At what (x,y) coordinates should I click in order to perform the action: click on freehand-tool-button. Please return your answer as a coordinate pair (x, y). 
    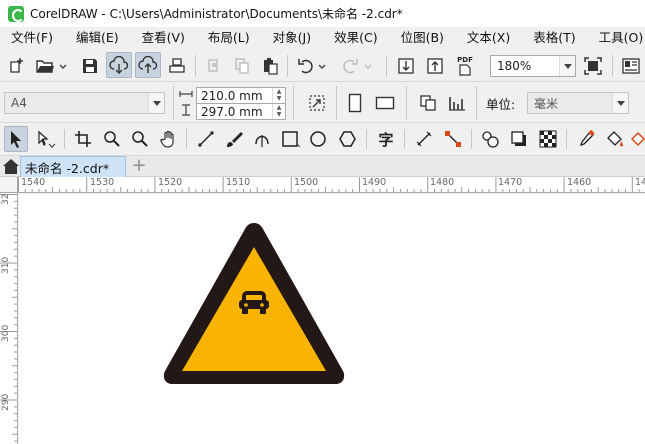
    Looking at the image, I should click on (206, 139).